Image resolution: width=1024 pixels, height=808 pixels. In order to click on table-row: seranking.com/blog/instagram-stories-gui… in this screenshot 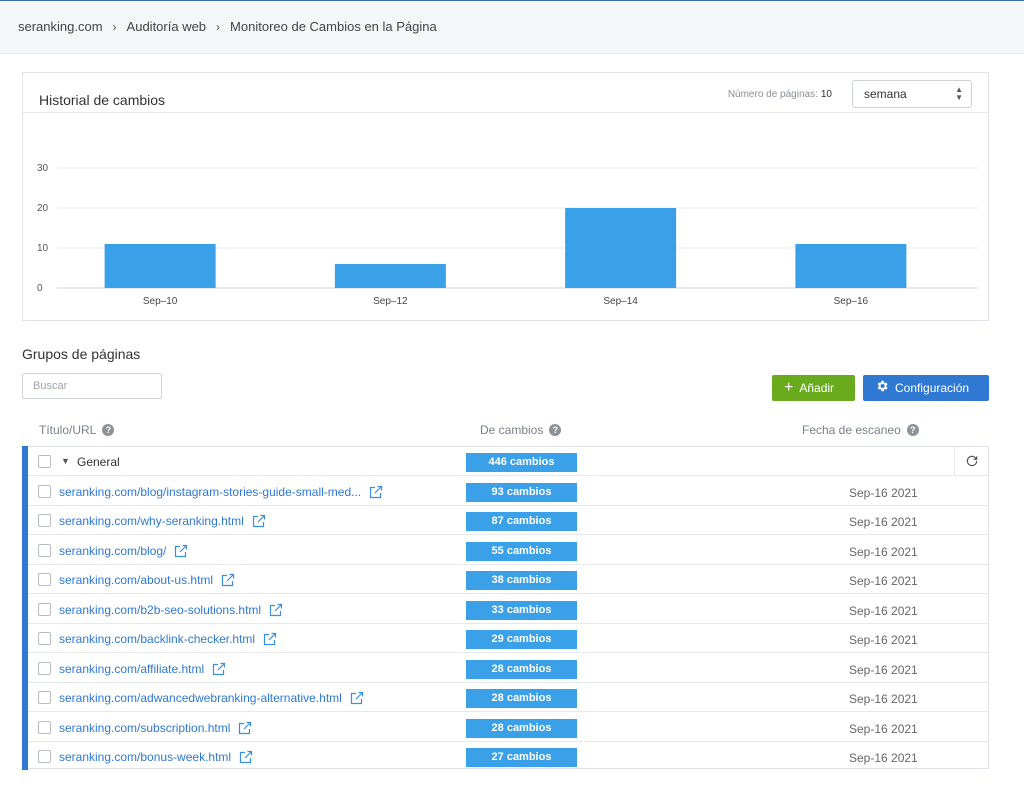, I will do `click(508, 491)`.